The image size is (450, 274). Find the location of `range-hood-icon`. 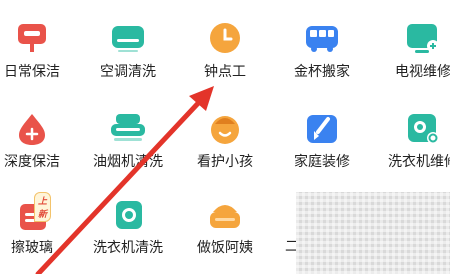

range-hood-icon is located at coordinates (128, 129).